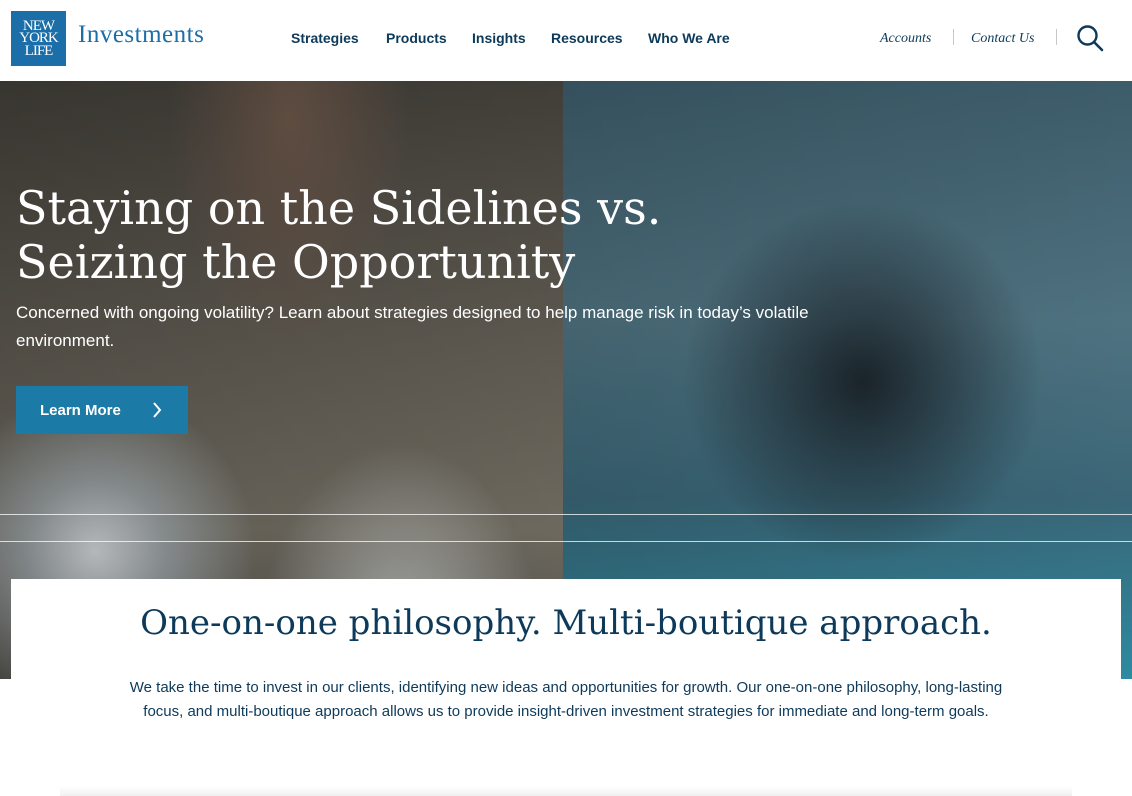 The height and width of the screenshot is (796, 1132). What do you see at coordinates (39, 50) in the screenshot?
I see `logo-line-life: LIFE` at bounding box center [39, 50].